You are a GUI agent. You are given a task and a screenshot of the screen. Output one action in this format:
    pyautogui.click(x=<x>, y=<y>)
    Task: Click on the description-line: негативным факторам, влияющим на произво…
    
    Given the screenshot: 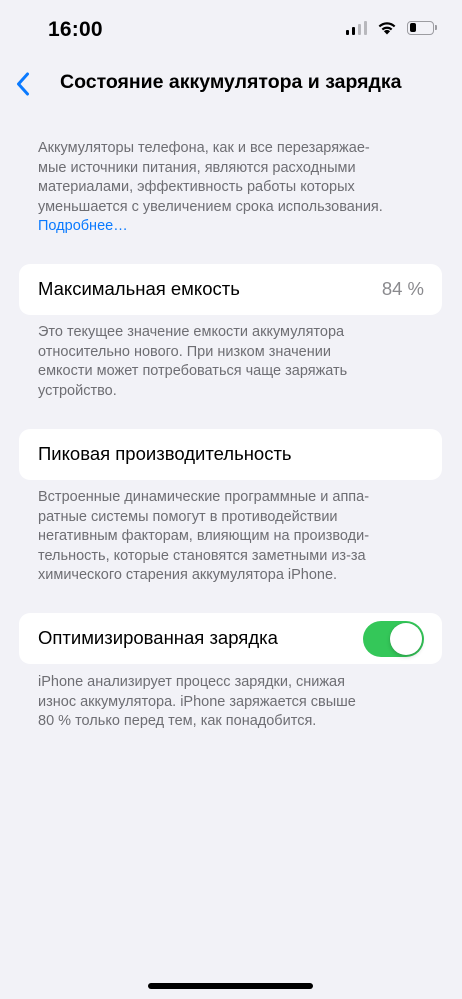 What is the action you would take?
    pyautogui.click(x=204, y=536)
    